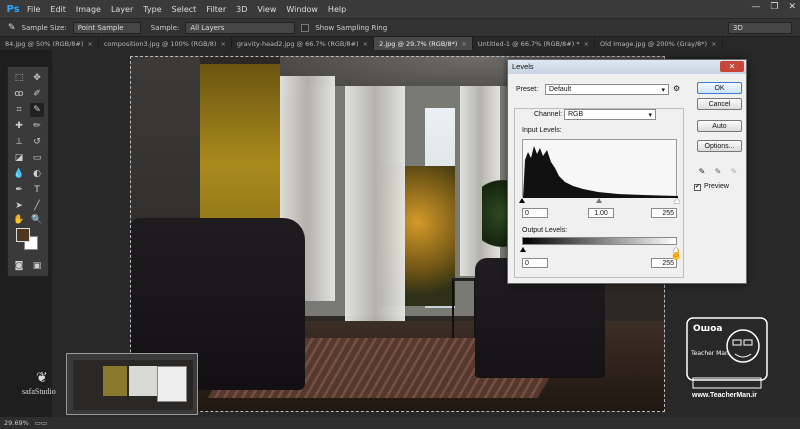 The width and height of the screenshot is (800, 429). I want to click on black-point-eyedropper-icon: ✎, so click(702, 171).